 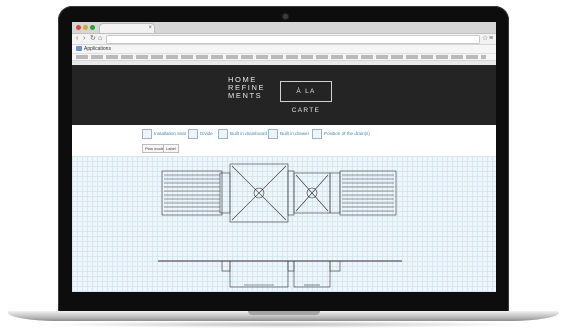 I want to click on drain-icon, so click(x=317, y=134).